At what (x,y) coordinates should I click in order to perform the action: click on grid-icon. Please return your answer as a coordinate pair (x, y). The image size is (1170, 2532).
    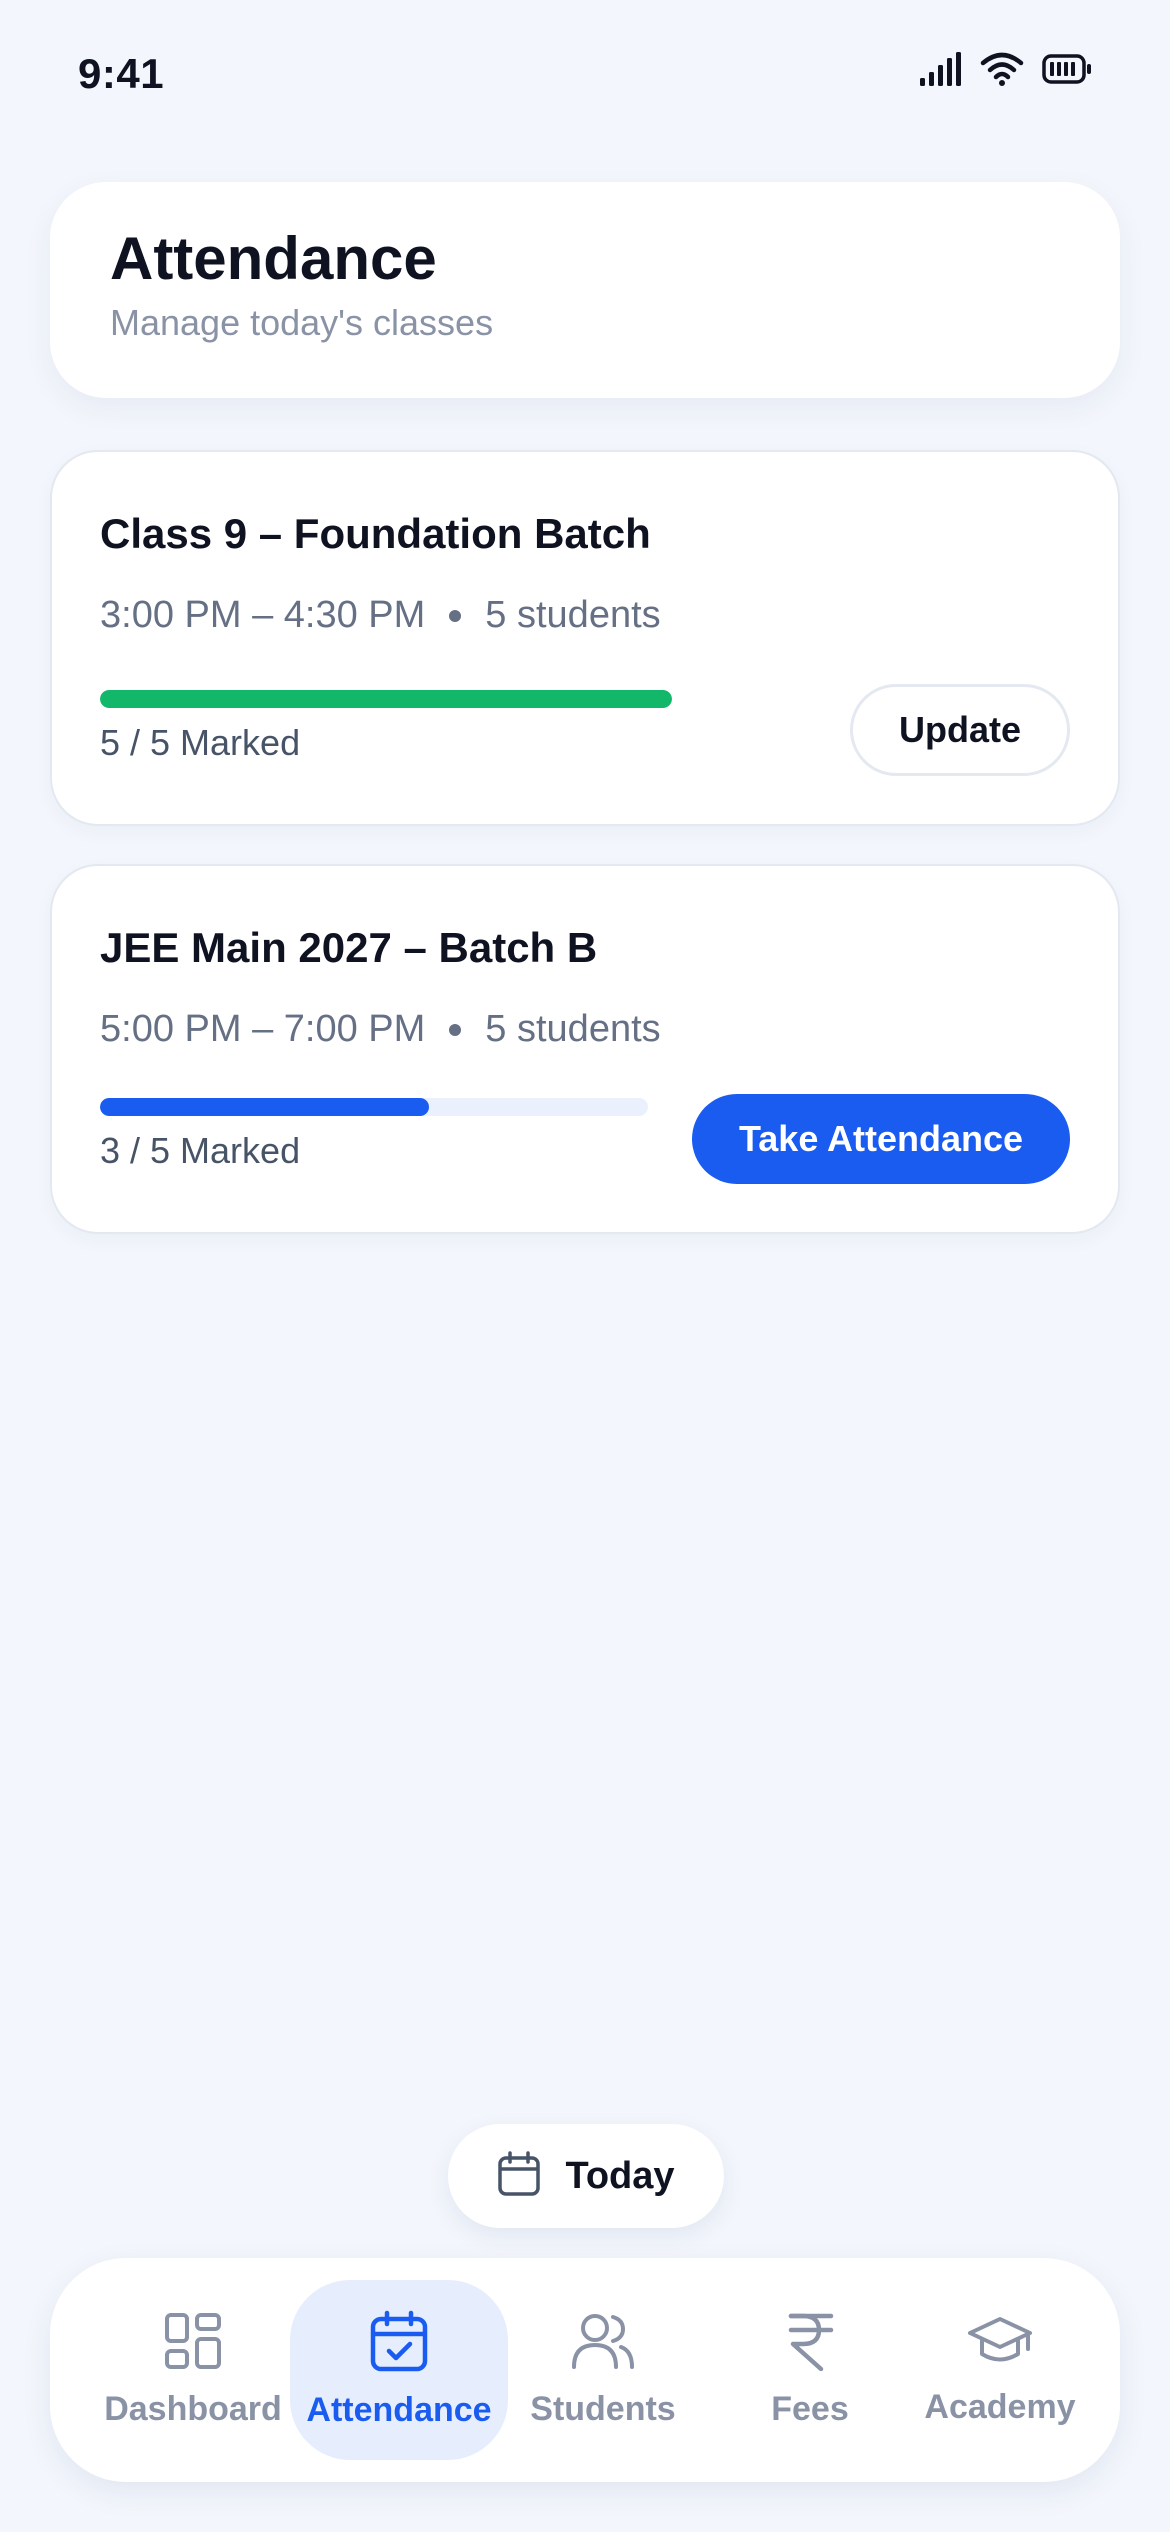
    Looking at the image, I should click on (193, 2343).